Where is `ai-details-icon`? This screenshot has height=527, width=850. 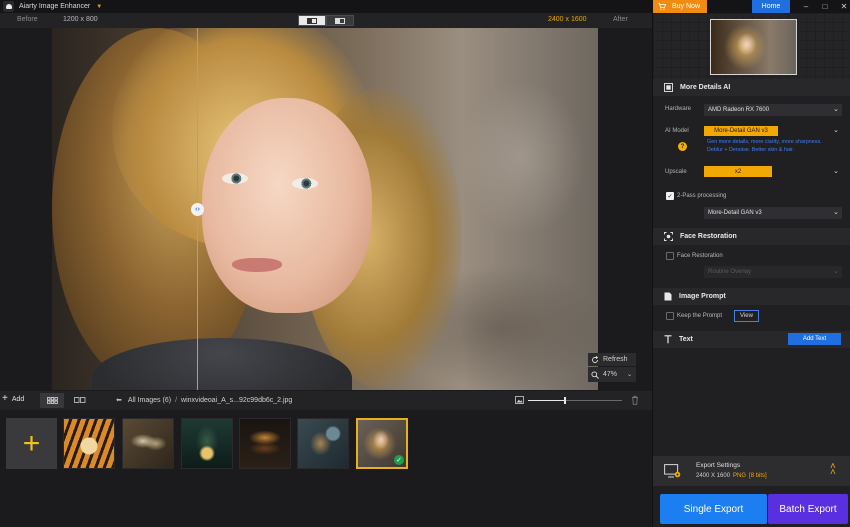
ai-details-icon is located at coordinates (668, 87).